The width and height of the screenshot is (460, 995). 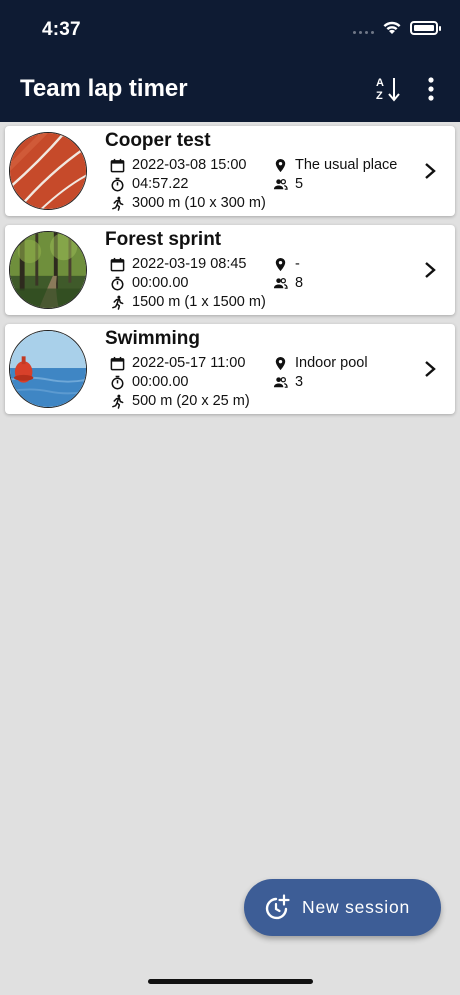 What do you see at coordinates (61, 29) in the screenshot?
I see `status-time: 4:37` at bounding box center [61, 29].